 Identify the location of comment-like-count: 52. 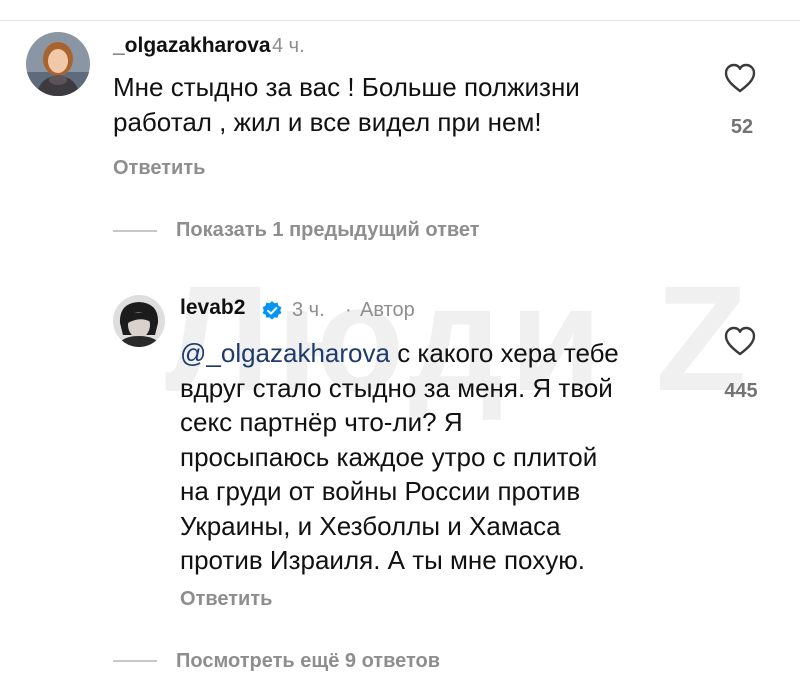
(742, 127).